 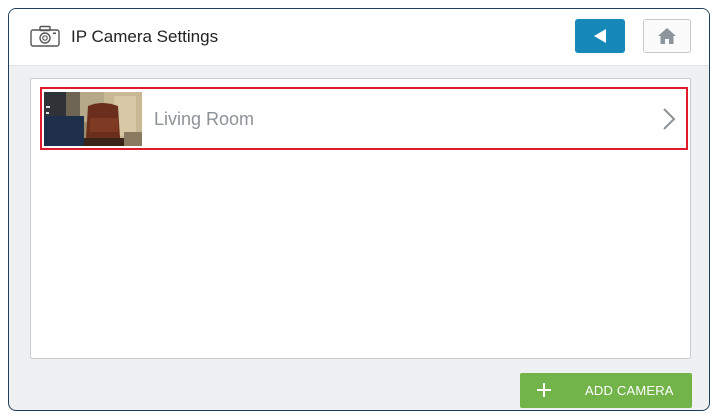 What do you see at coordinates (629, 390) in the screenshot?
I see `add-camera-label: ADD CAMERA` at bounding box center [629, 390].